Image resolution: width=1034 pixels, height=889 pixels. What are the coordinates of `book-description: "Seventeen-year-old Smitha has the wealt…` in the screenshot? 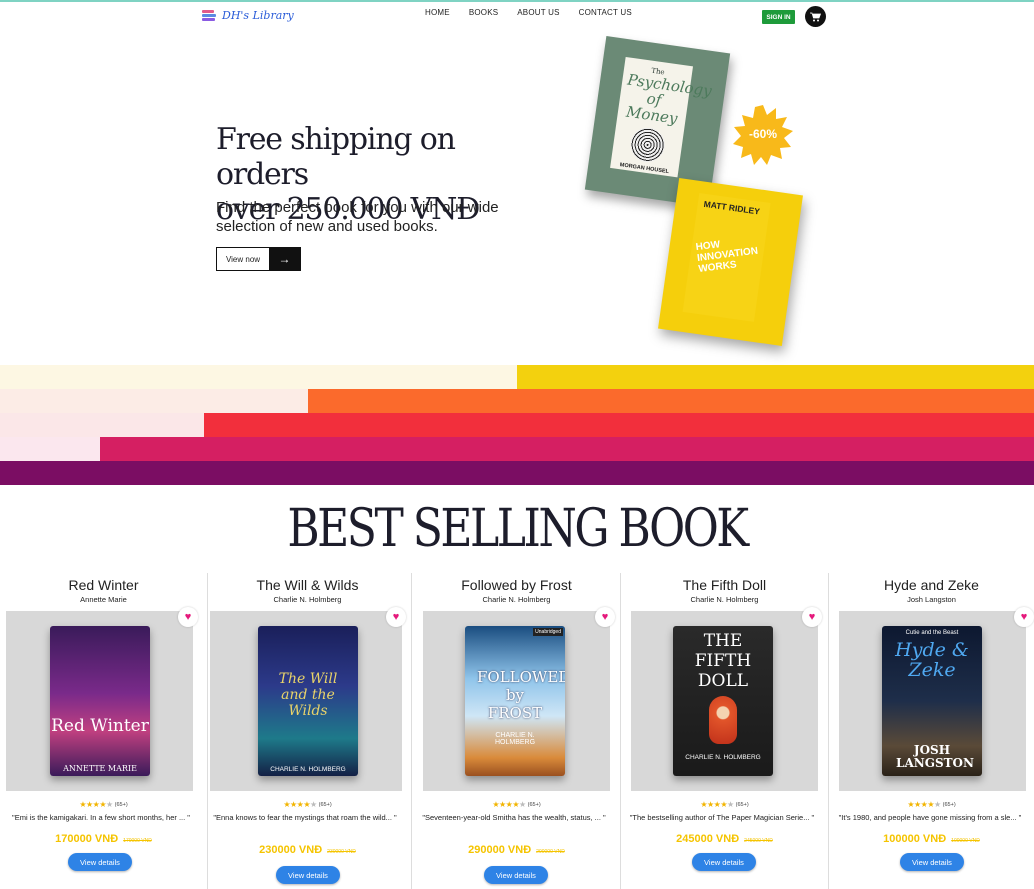 It's located at (514, 817).